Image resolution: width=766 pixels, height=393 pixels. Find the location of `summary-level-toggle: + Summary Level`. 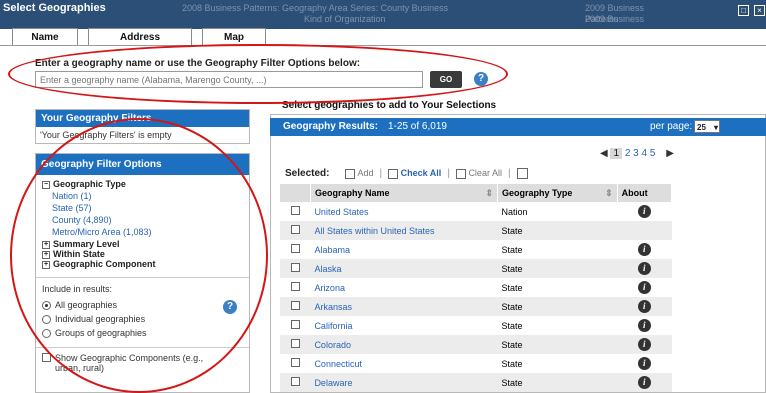

summary-level-toggle: + Summary Level is located at coordinates (142, 244).